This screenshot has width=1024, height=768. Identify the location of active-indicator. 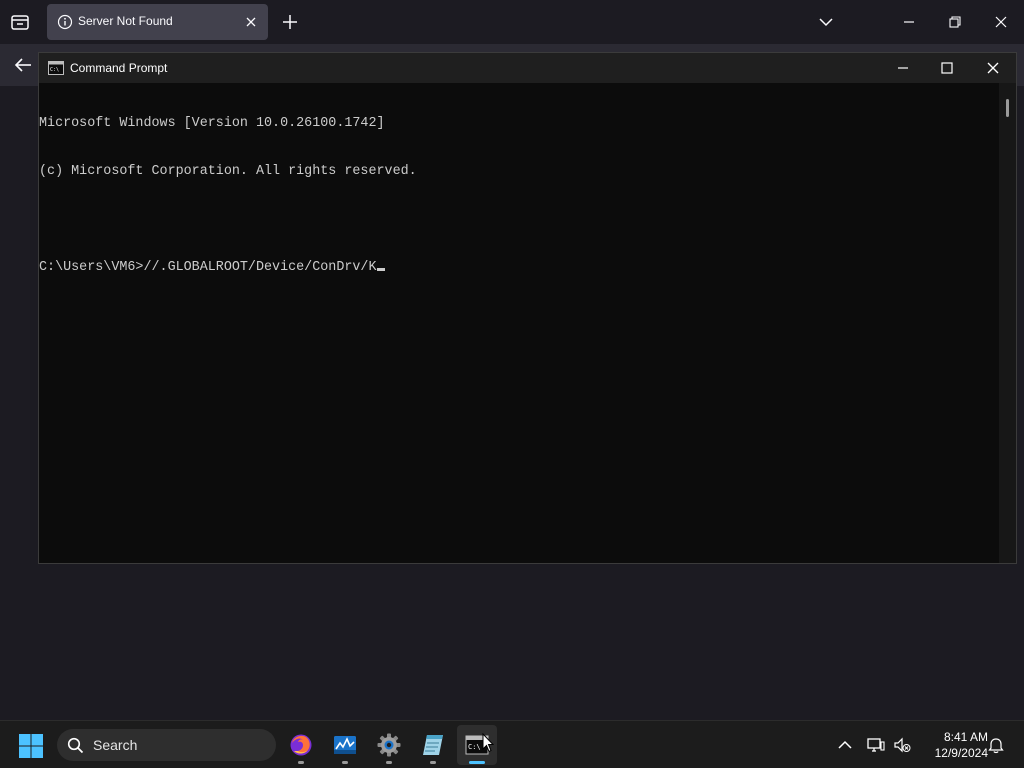
(477, 762).